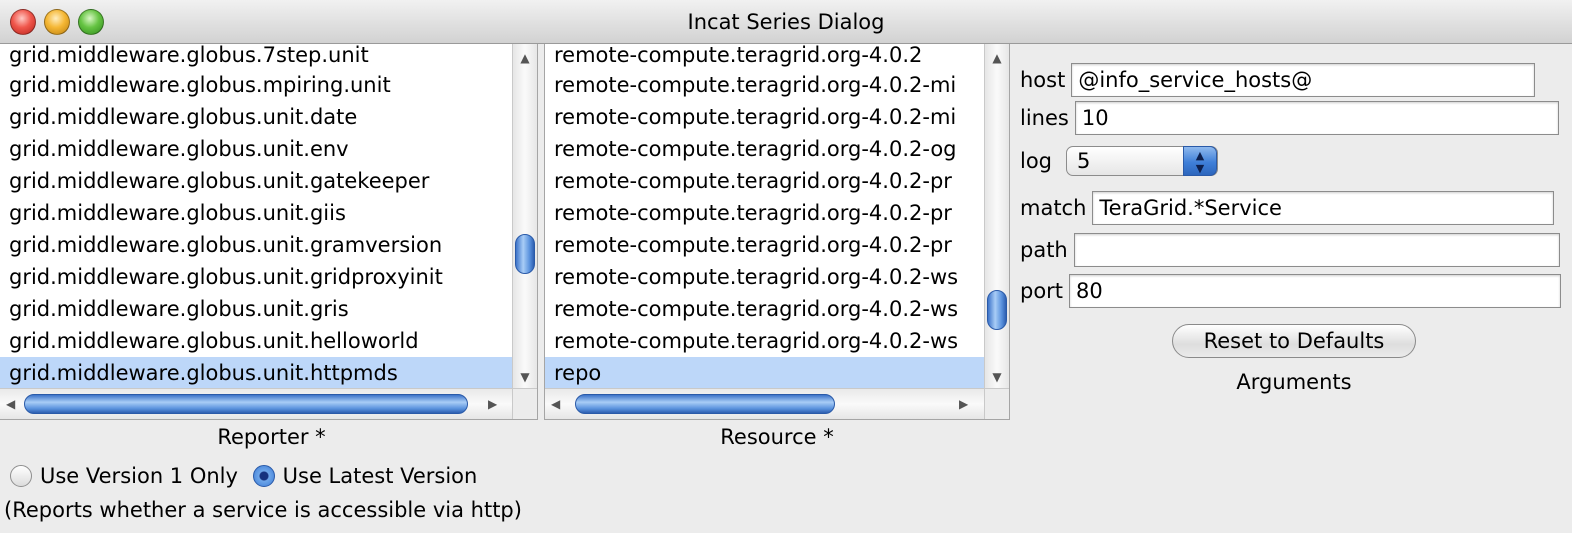 Image resolution: width=1572 pixels, height=533 pixels. Describe the element at coordinates (1042, 291) in the screenshot. I see `port-label: port` at that location.